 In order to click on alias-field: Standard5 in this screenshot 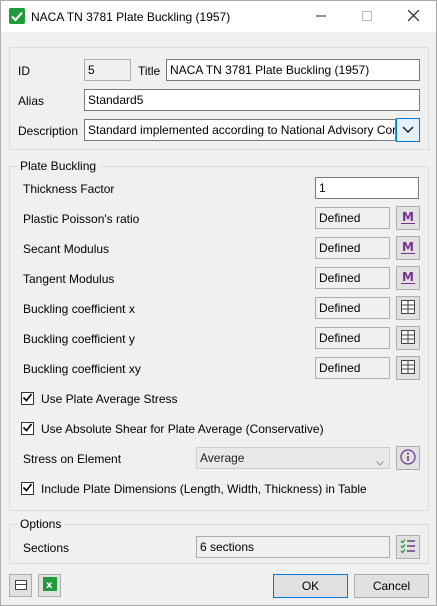, I will do `click(252, 100)`.